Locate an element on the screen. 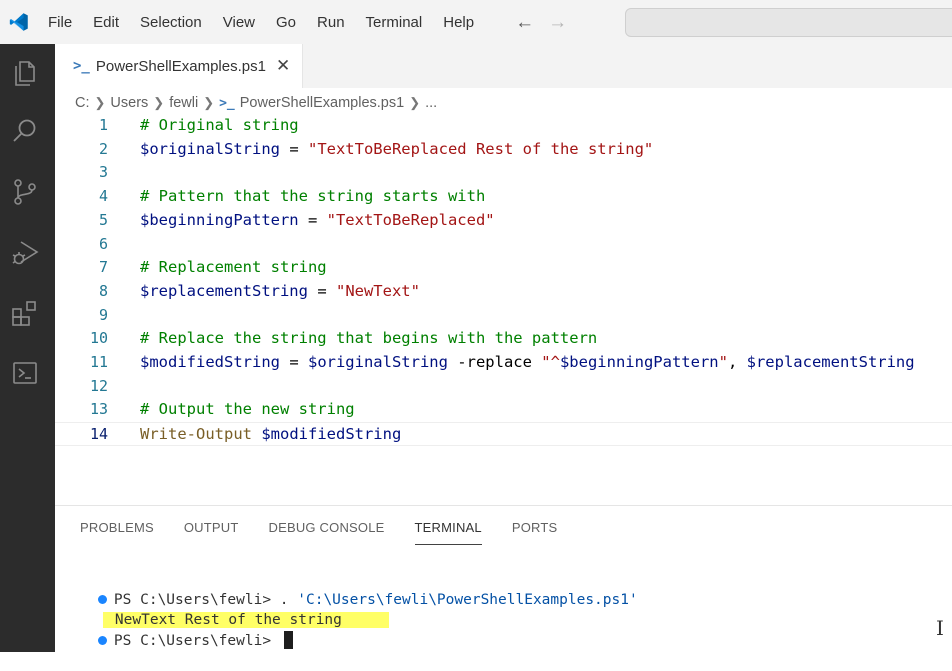 This screenshot has height=671, width=952. panel-tabs: PROBLEMS OUTPUT DEBUG CONSOLE TERMINAL PORTS is located at coordinates (333, 532).